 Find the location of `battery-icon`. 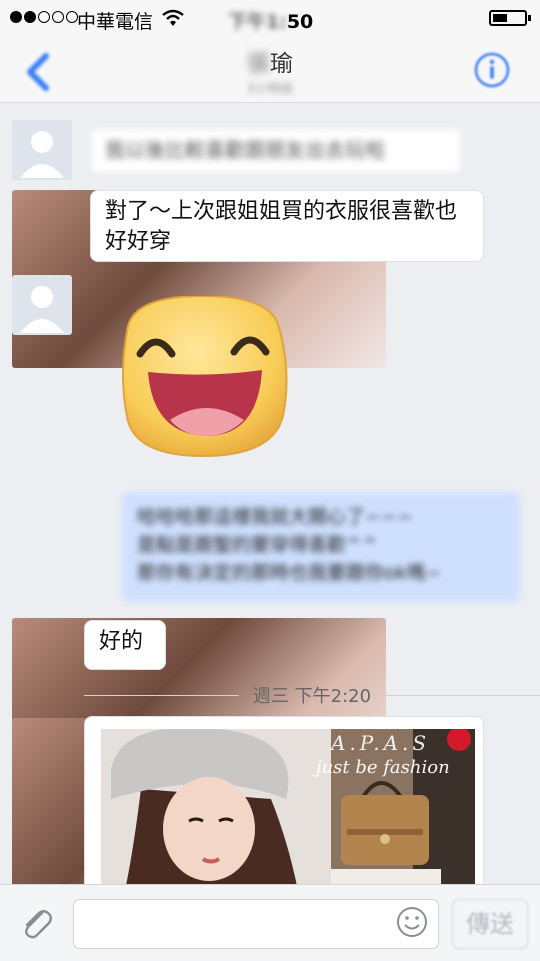

battery-icon is located at coordinates (510, 18).